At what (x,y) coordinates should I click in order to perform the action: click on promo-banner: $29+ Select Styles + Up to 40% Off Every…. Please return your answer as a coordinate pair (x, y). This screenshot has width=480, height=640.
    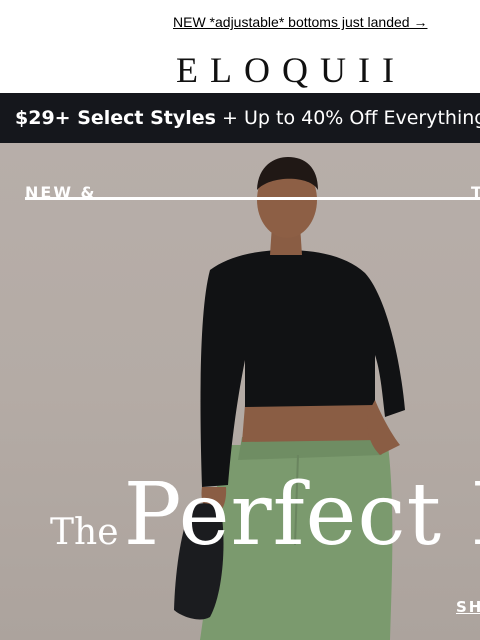
    Looking at the image, I should click on (240, 118).